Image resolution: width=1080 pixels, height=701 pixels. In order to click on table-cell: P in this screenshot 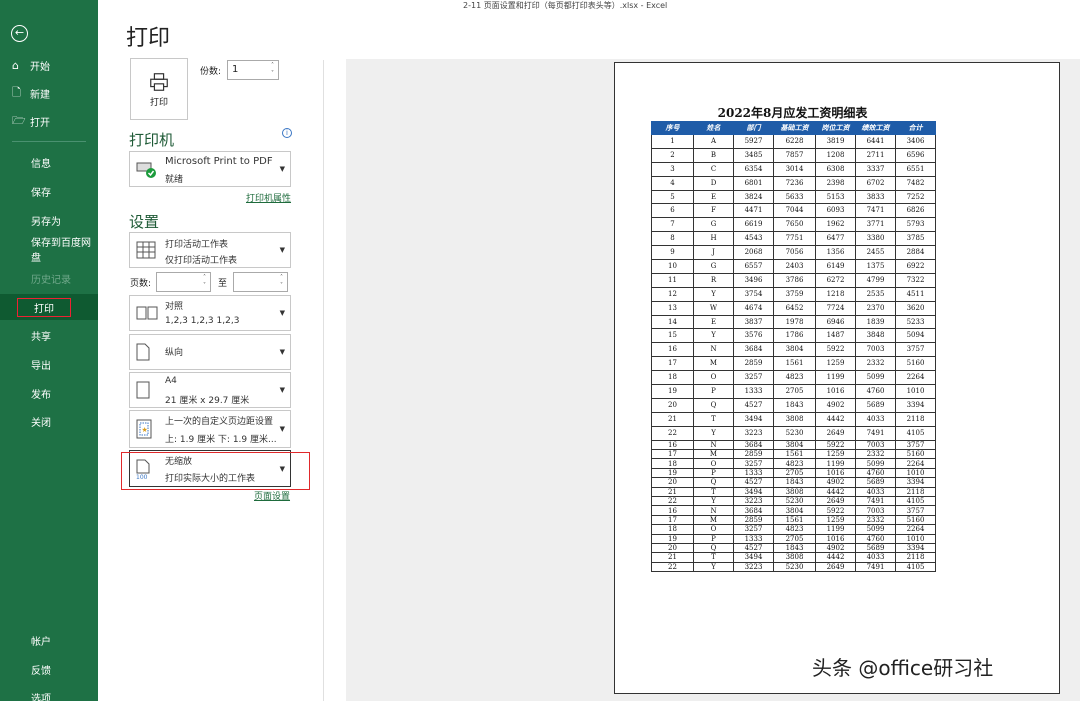, I will do `click(713, 391)`.